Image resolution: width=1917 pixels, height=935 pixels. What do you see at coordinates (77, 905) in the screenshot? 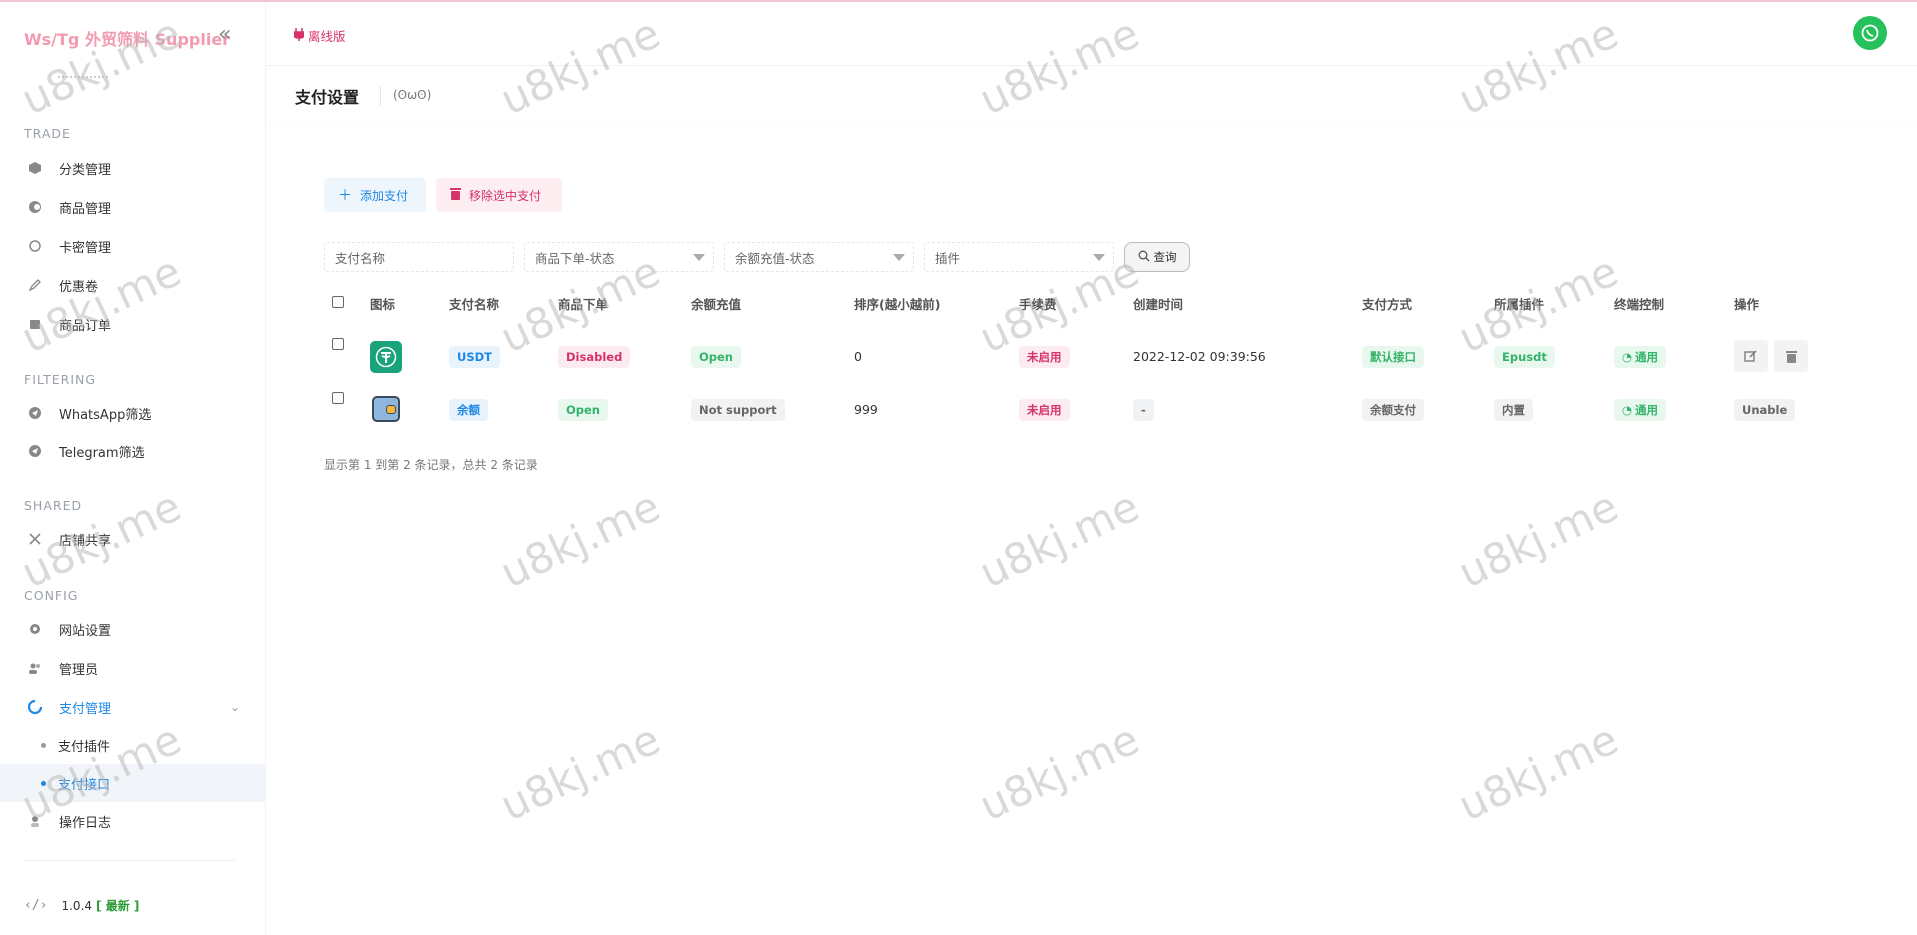
I see `version-number: 1.0.4` at bounding box center [77, 905].